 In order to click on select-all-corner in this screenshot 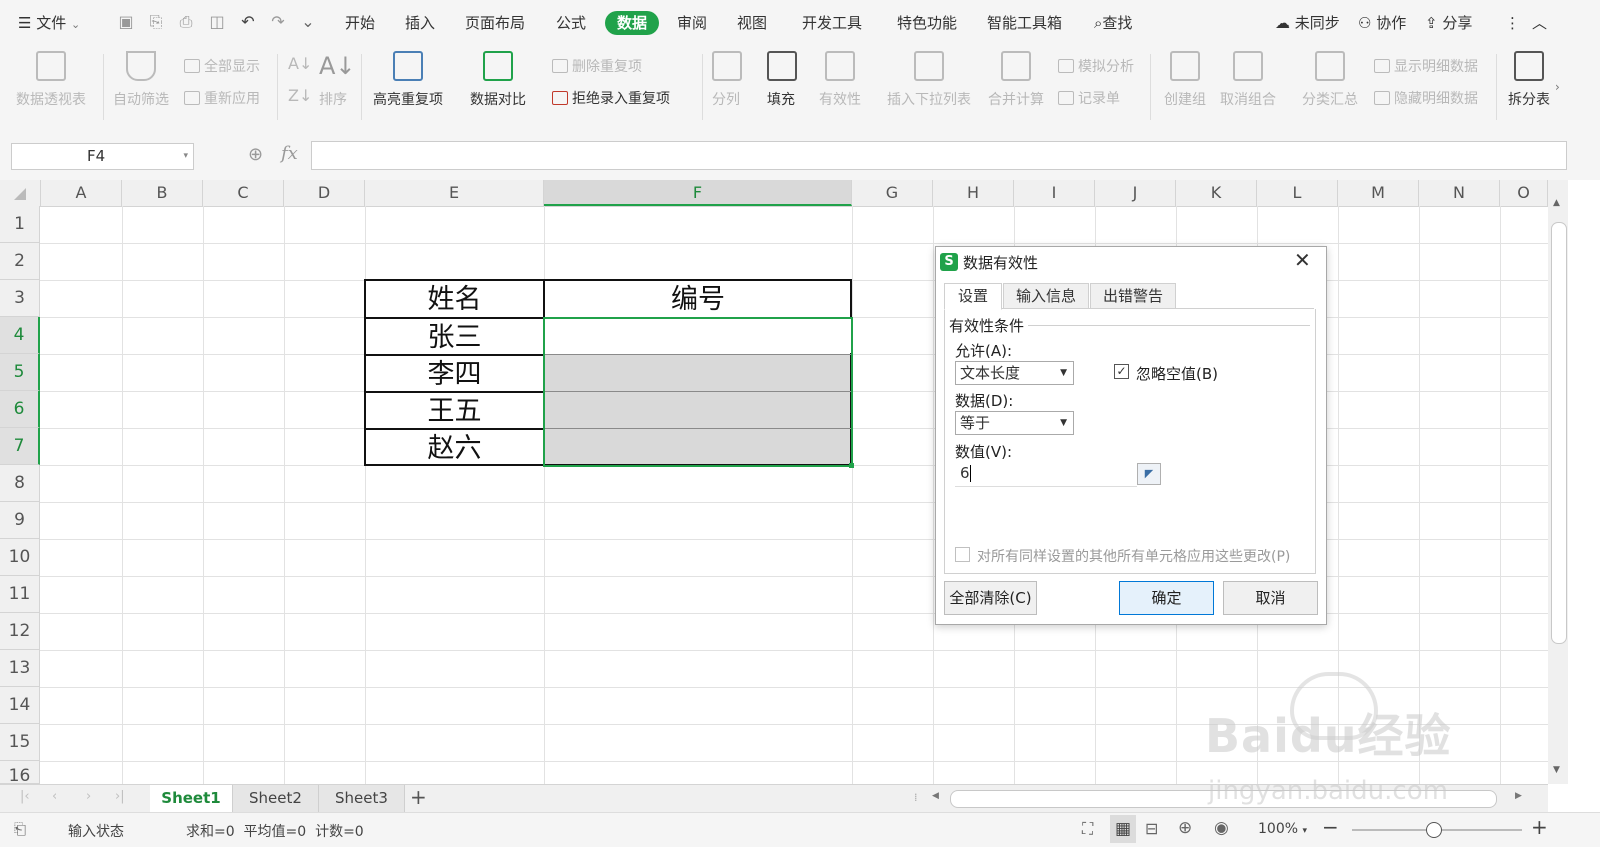, I will do `click(20, 193)`.